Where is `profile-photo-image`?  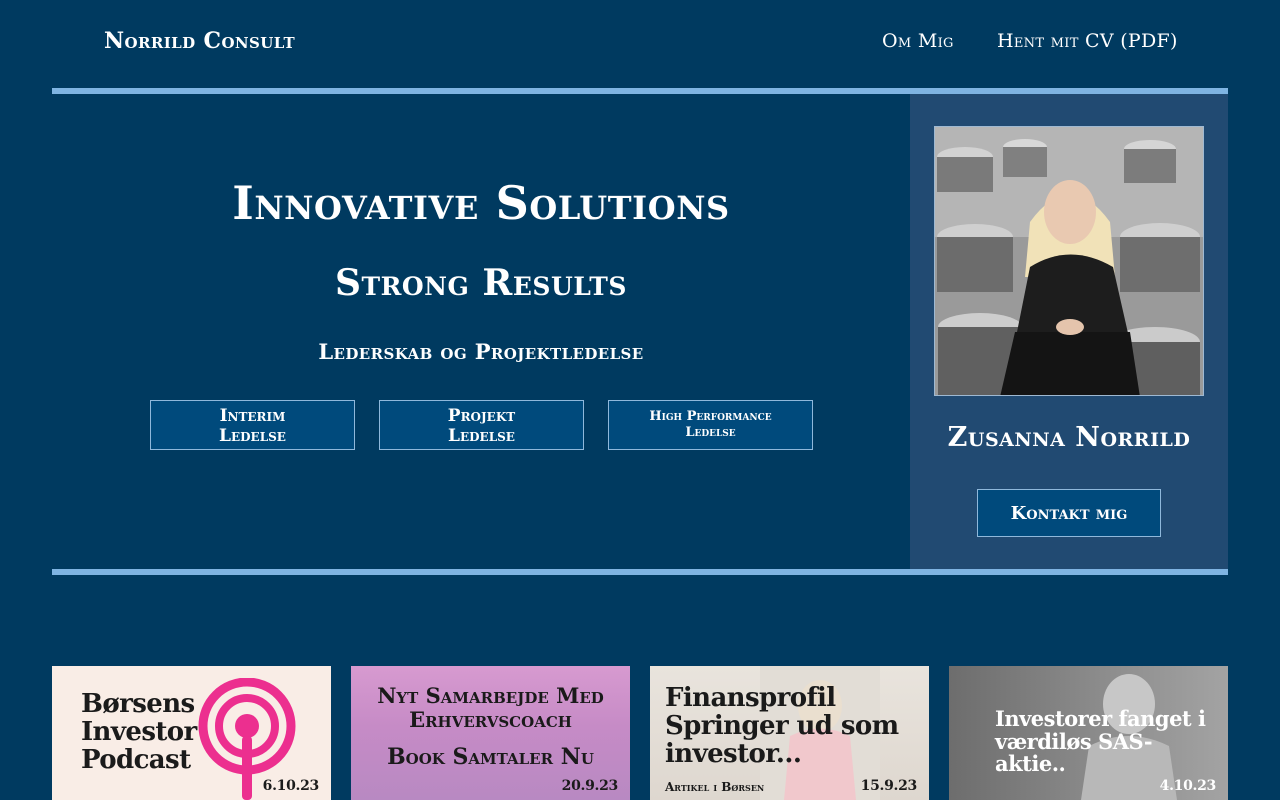 profile-photo-image is located at coordinates (1069, 261).